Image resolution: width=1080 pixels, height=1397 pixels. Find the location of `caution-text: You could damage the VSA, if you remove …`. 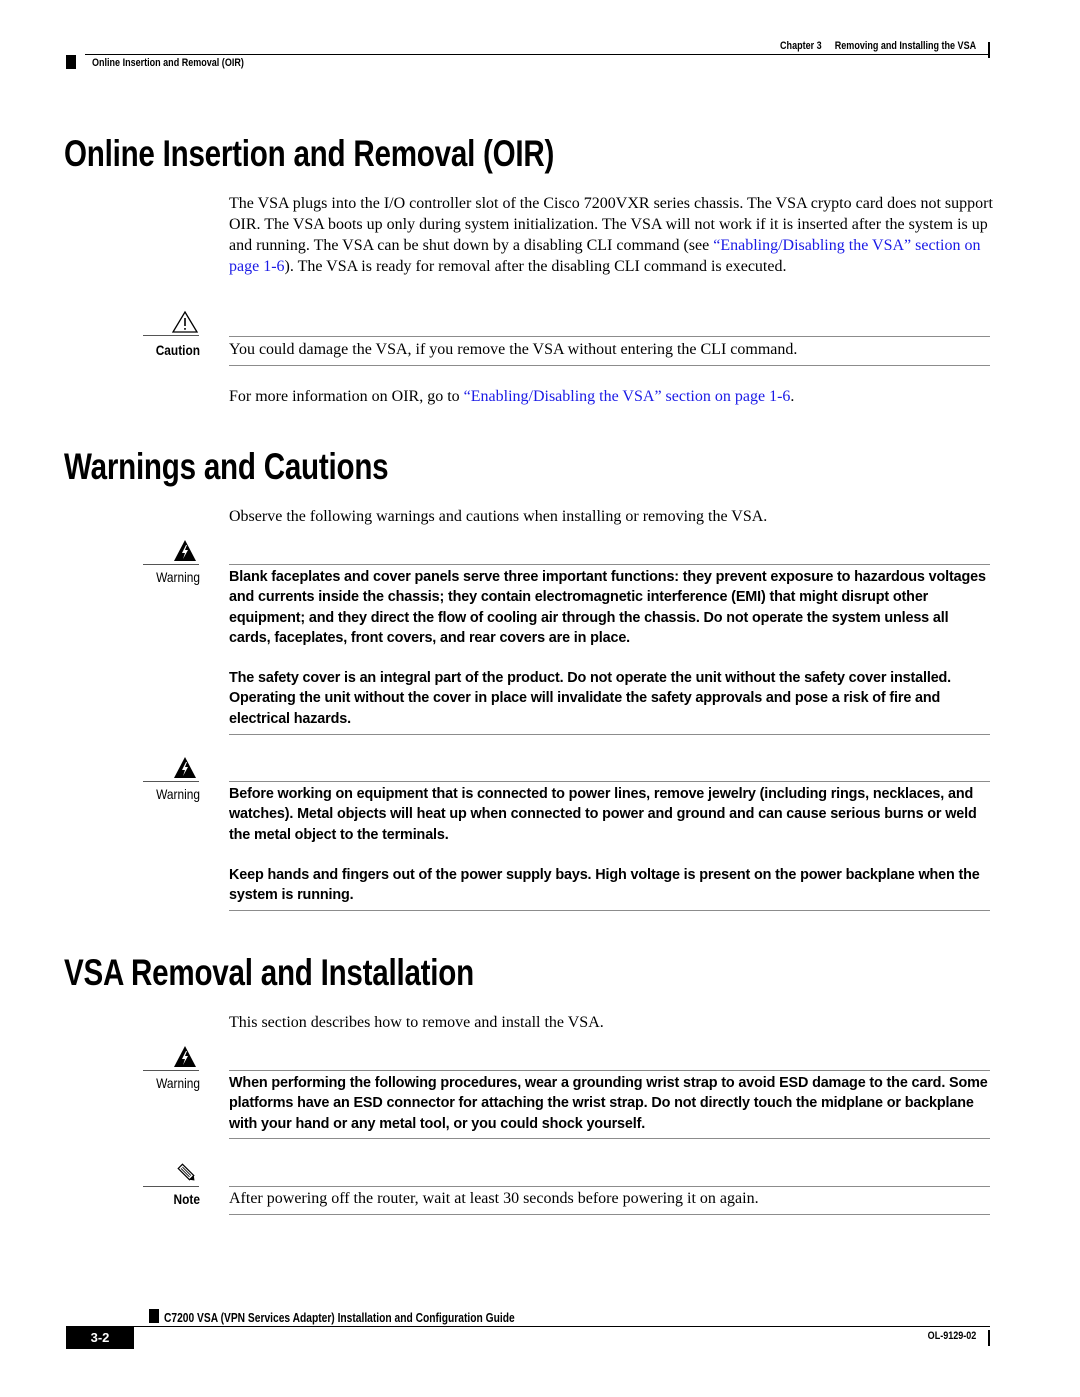

caution-text: You could damage the VSA, if you remove … is located at coordinates (513, 349).